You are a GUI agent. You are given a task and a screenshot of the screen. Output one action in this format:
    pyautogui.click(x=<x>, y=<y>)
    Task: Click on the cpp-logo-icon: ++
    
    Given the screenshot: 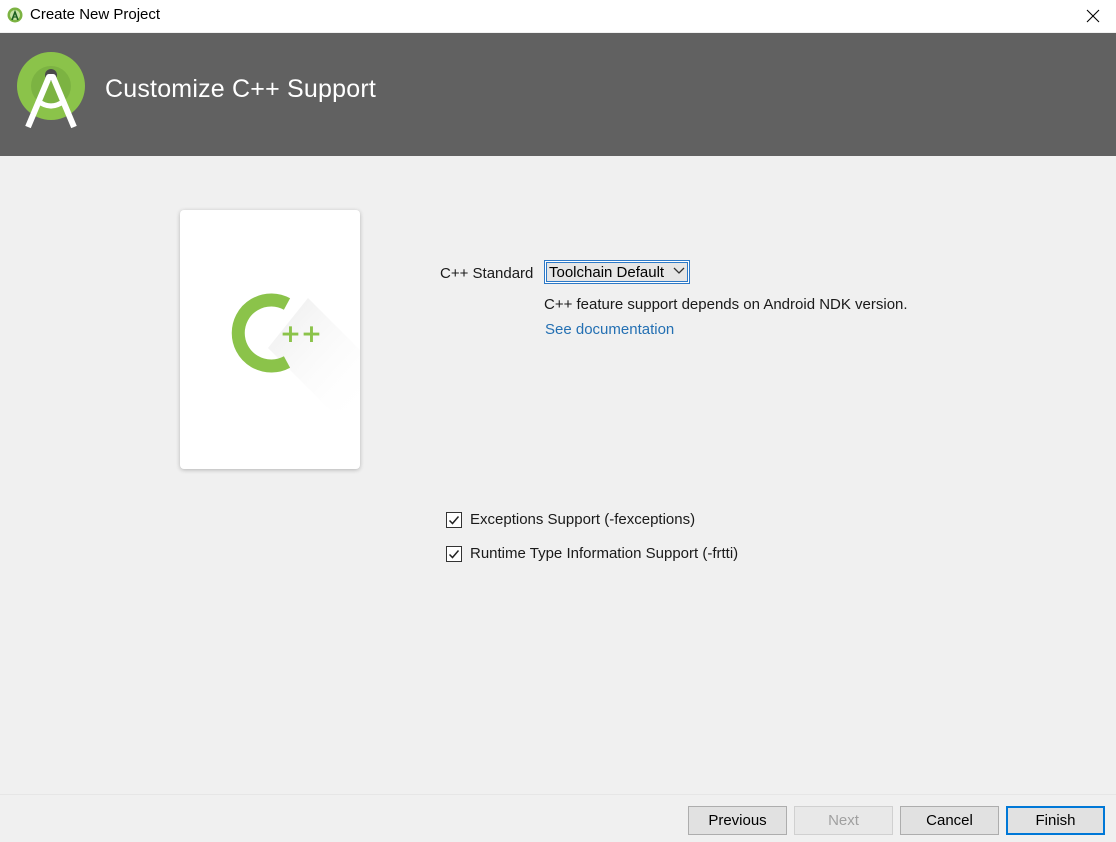 What is the action you would take?
    pyautogui.click(x=295, y=351)
    